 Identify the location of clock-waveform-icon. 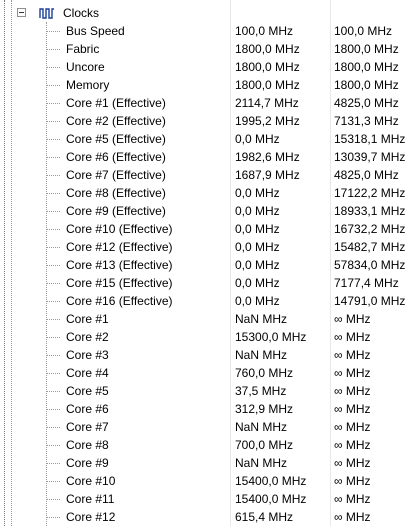
(46, 13).